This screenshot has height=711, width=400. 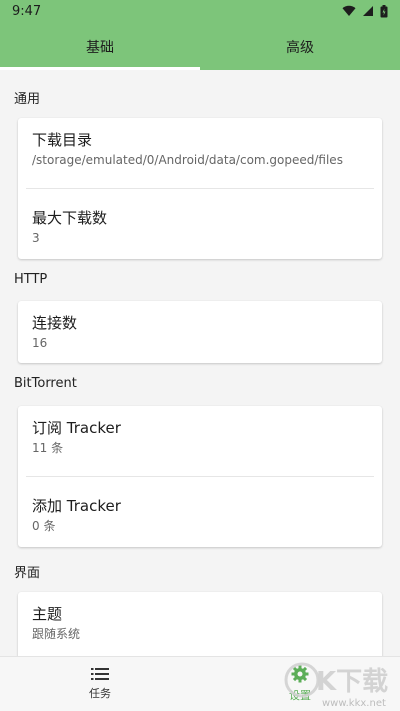 I want to click on setting-max-downloads-title: 最大下载数, so click(x=70, y=218).